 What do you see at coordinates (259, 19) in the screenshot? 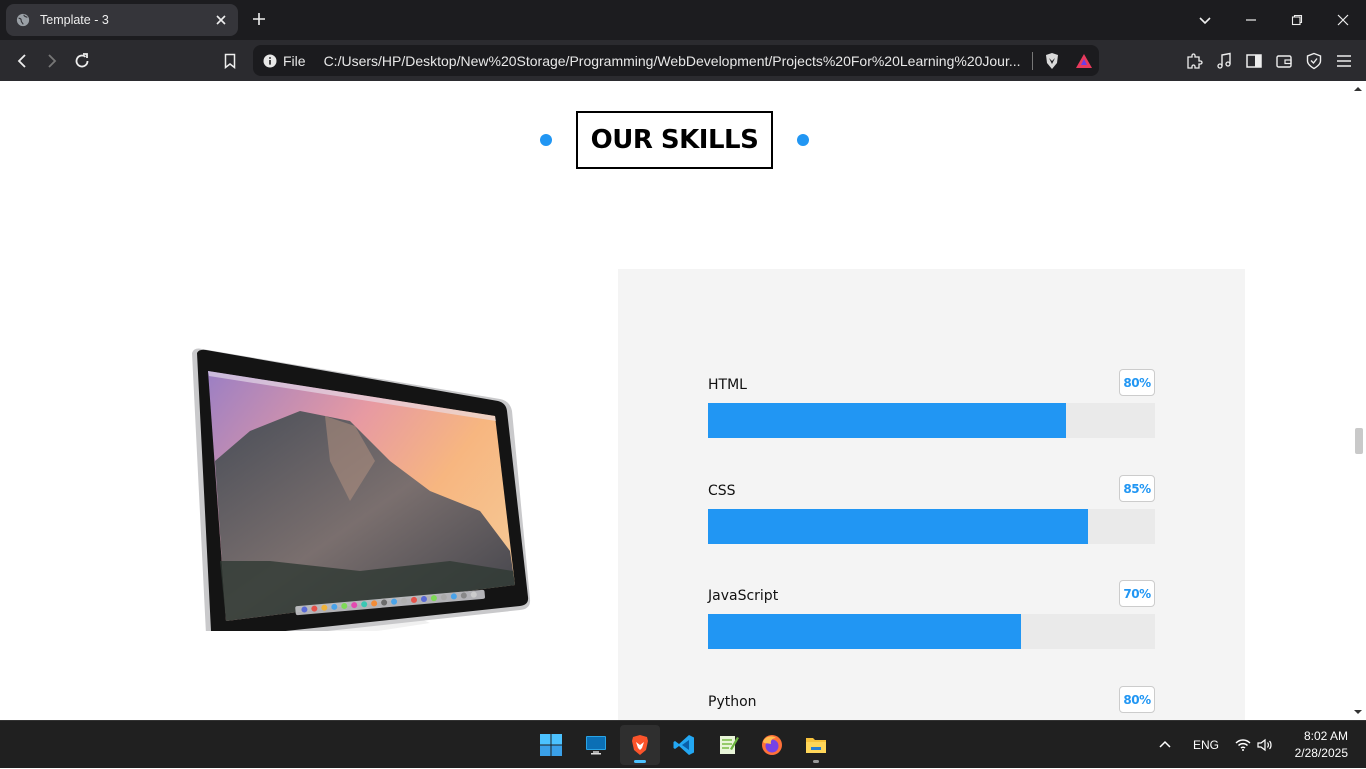
I see `new-tab-icon` at bounding box center [259, 19].